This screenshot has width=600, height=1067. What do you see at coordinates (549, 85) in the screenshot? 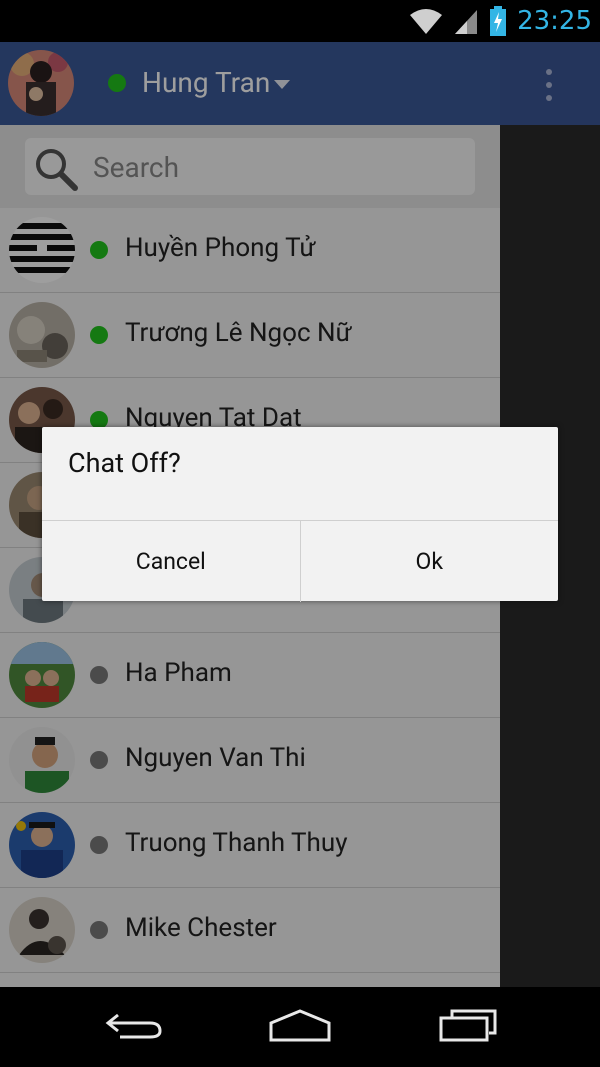
I see `overflow-menu-icon` at bounding box center [549, 85].